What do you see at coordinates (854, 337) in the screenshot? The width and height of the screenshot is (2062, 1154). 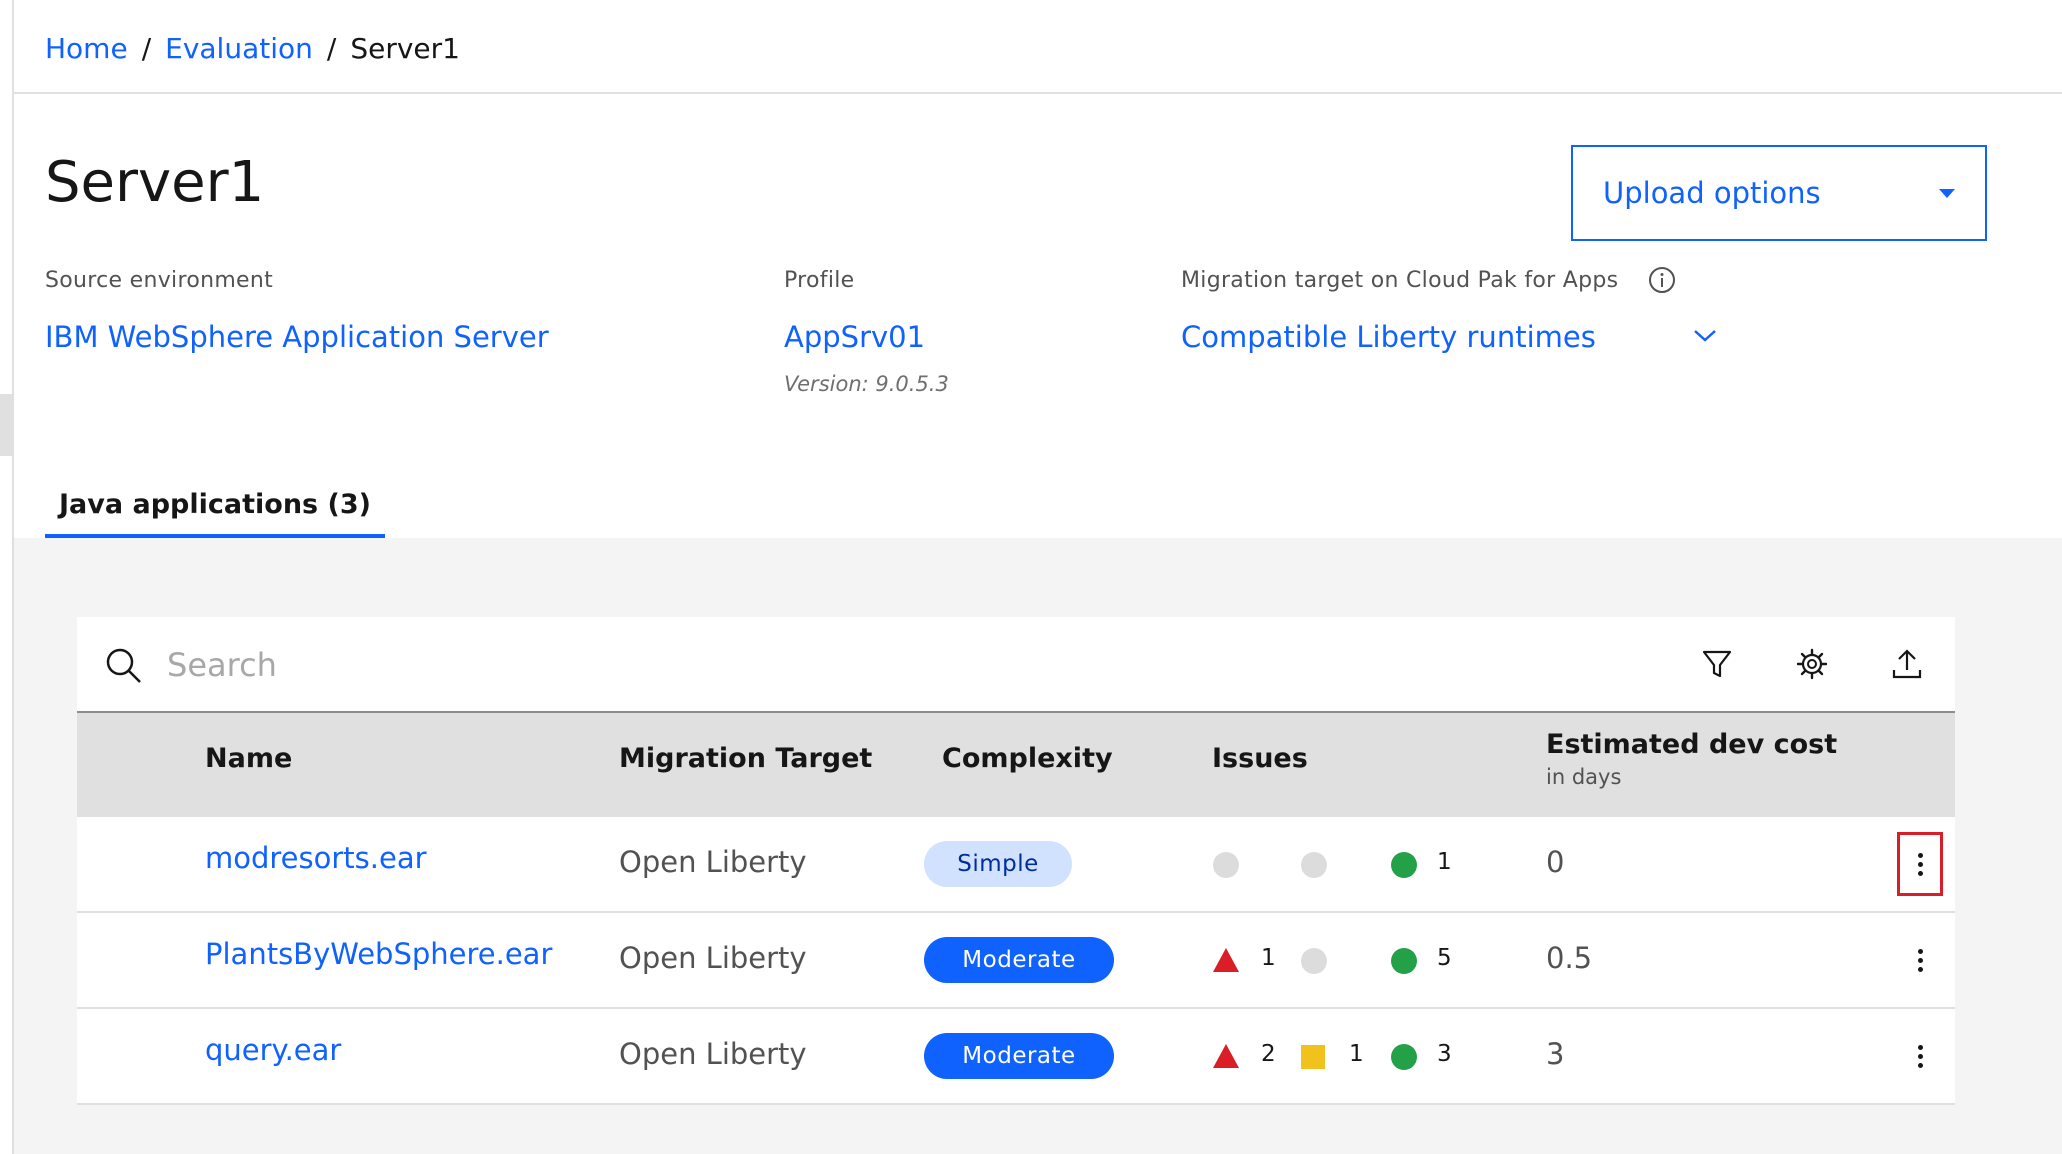 I see `profile-link: AppSrv01` at bounding box center [854, 337].